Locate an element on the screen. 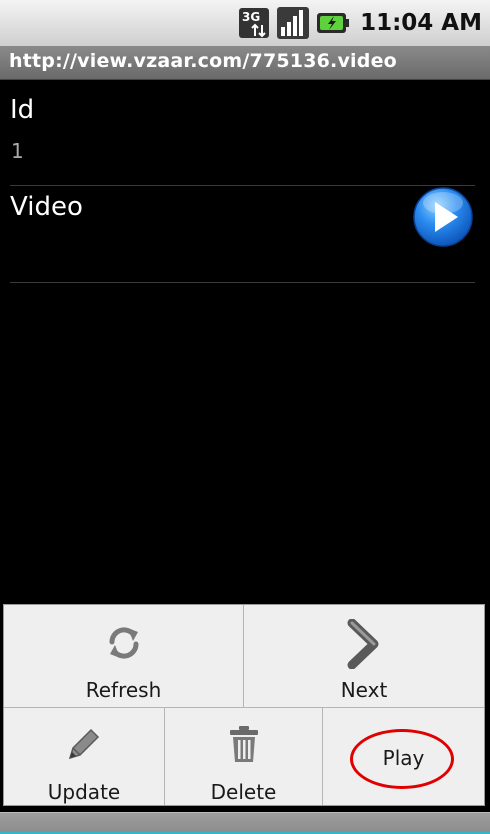 This screenshot has width=490, height=834. chevron-right-icon is located at coordinates (363, 644).